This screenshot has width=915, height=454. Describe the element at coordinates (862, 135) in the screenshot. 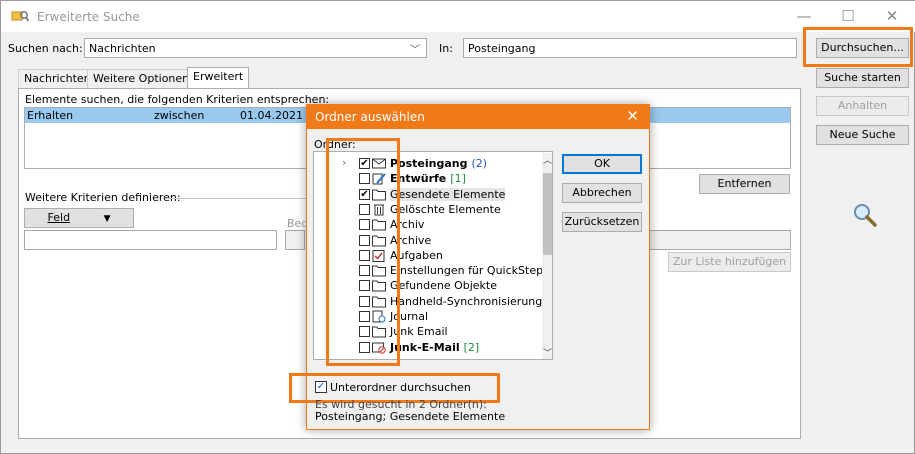

I see `new-search-button: Neue Suche` at that location.